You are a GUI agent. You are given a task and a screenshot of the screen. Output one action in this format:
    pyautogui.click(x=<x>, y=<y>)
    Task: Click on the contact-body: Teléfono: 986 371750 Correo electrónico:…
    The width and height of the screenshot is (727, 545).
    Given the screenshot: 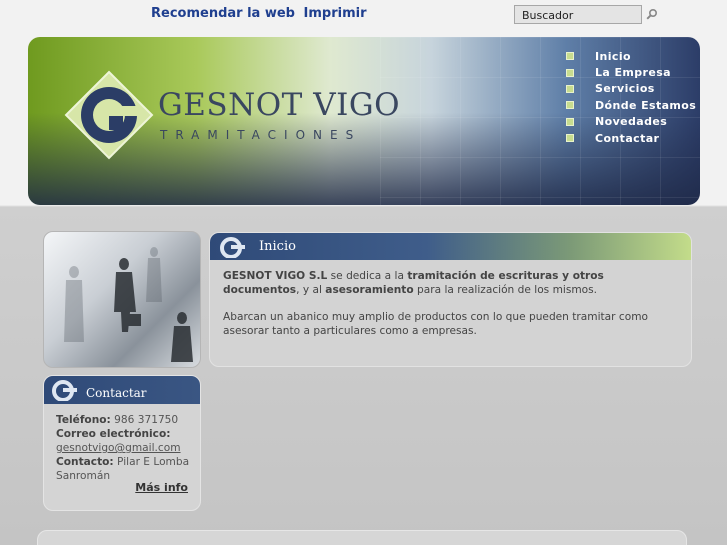 What is the action you would take?
    pyautogui.click(x=122, y=443)
    